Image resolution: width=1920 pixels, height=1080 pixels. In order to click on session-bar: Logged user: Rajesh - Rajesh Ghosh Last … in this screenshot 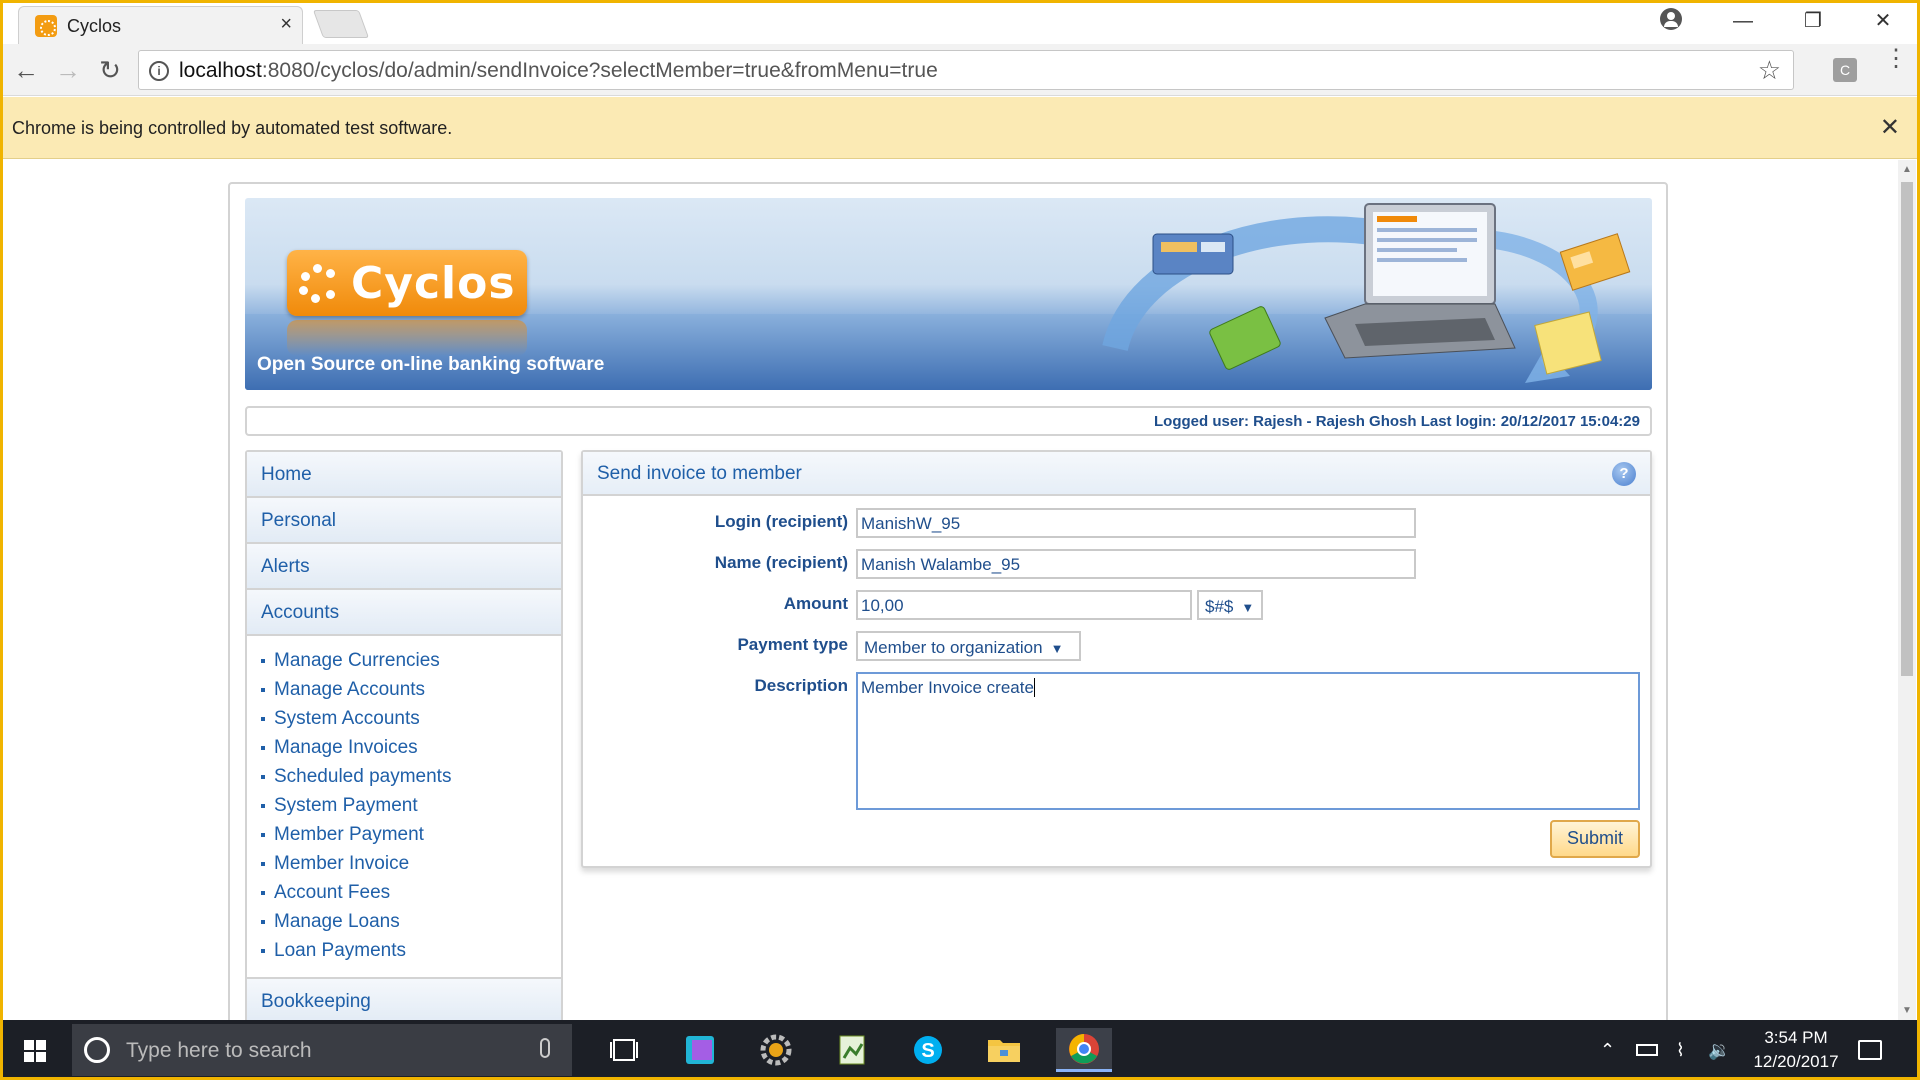, I will do `click(948, 421)`.